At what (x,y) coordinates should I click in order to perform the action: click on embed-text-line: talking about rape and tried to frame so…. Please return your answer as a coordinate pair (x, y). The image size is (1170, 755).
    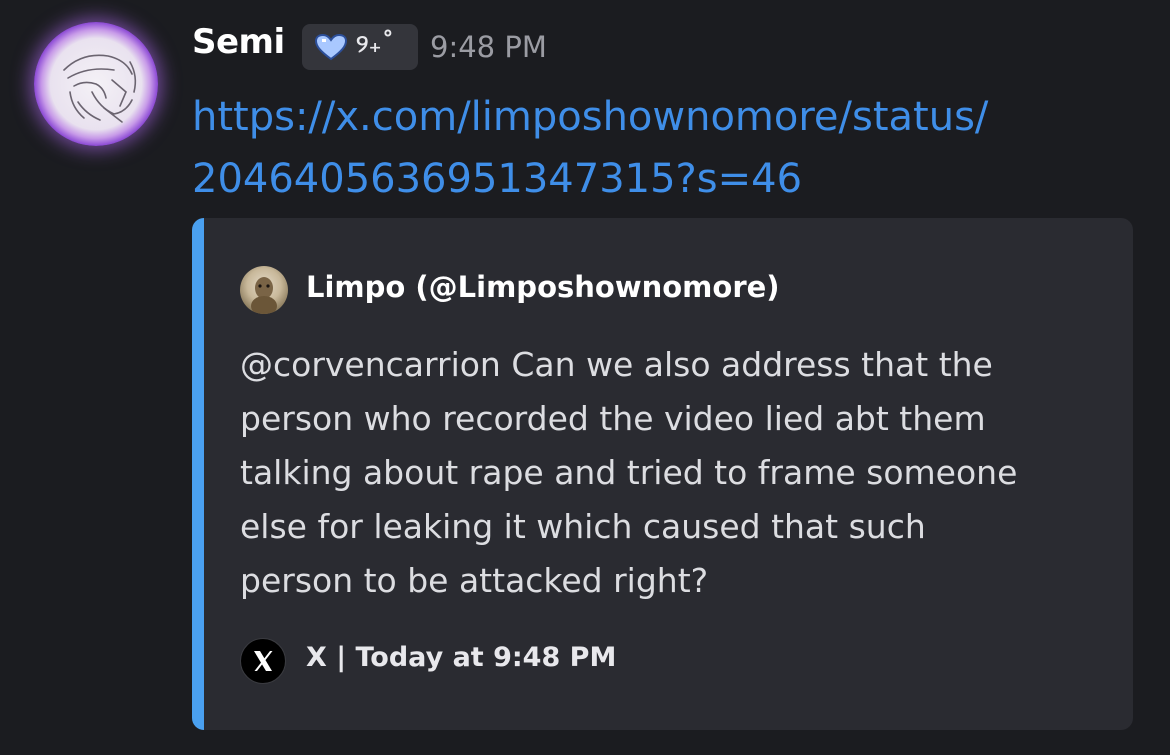
    Looking at the image, I should click on (629, 472).